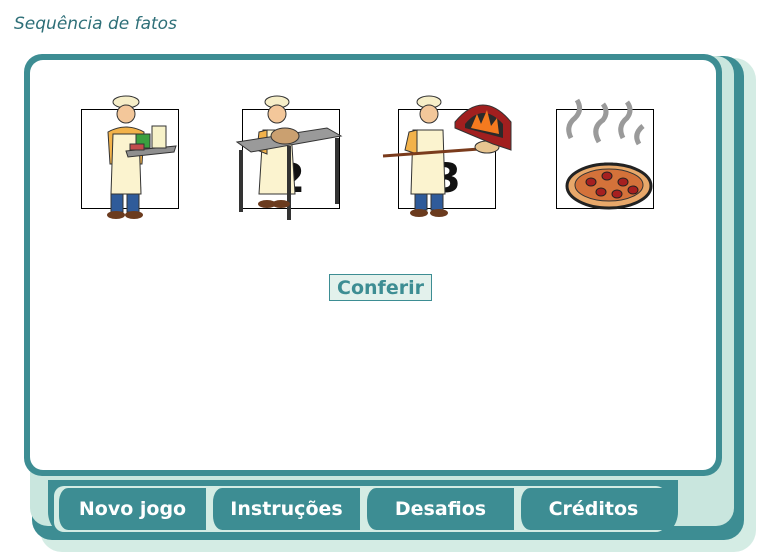  What do you see at coordinates (380, 287) in the screenshot?
I see `check-button: Conferir` at bounding box center [380, 287].